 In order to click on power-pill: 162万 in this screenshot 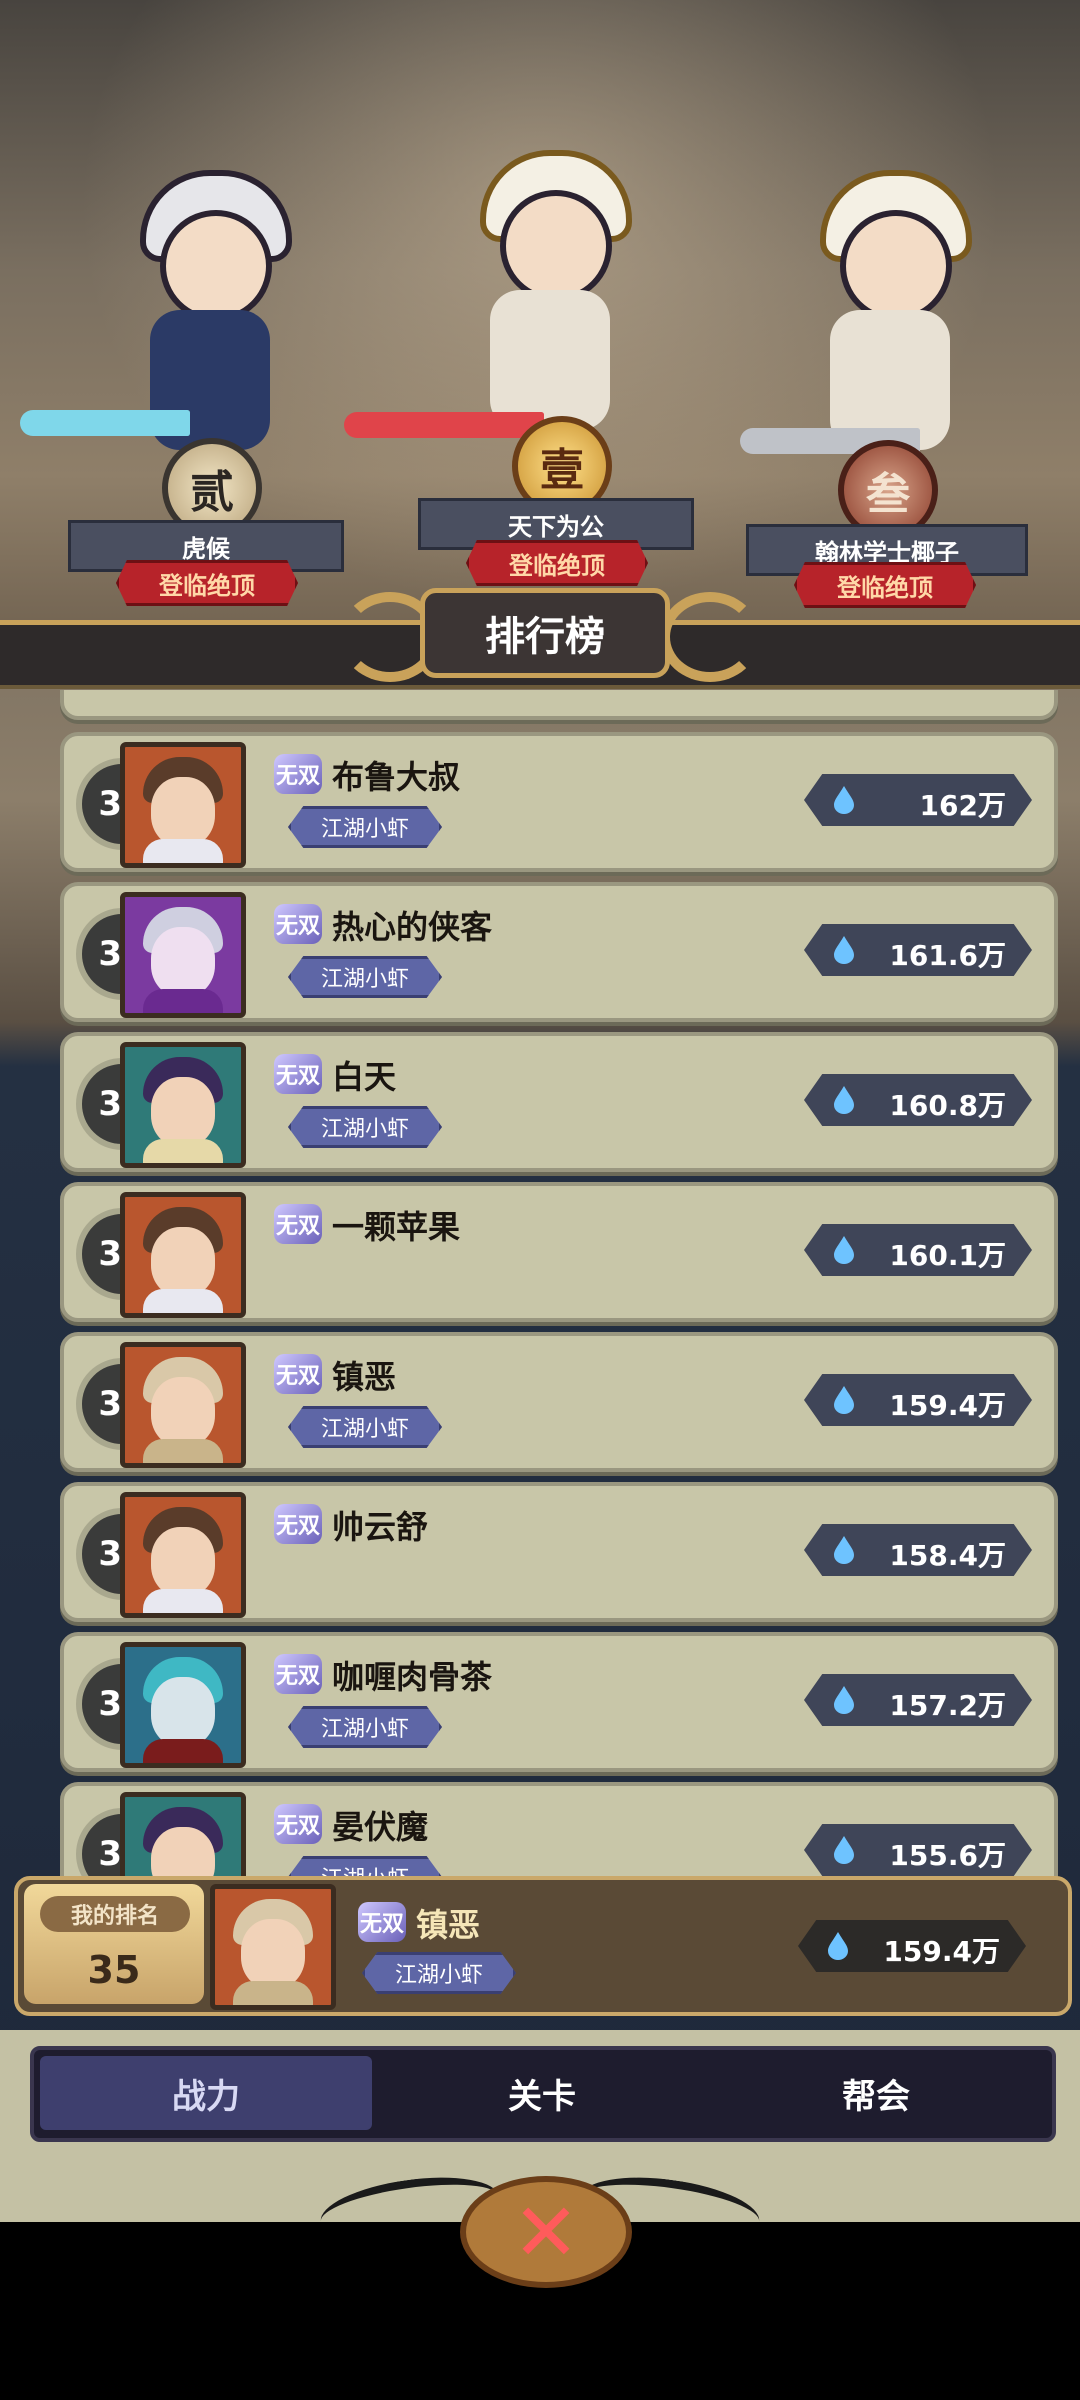, I will do `click(918, 800)`.